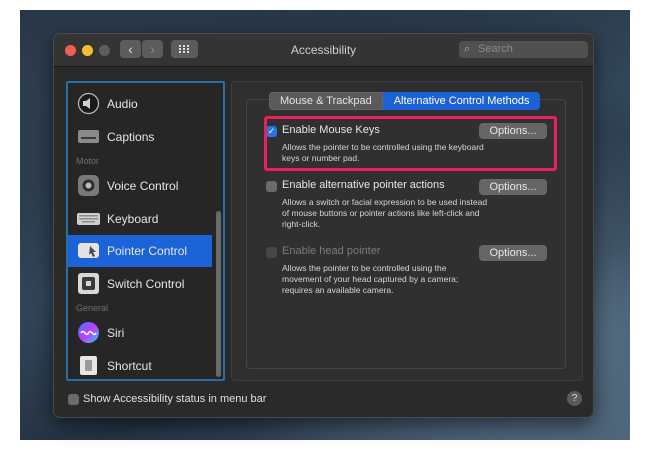 This screenshot has height=449, width=648. I want to click on sidebar-item-label: Siri, so click(116, 333).